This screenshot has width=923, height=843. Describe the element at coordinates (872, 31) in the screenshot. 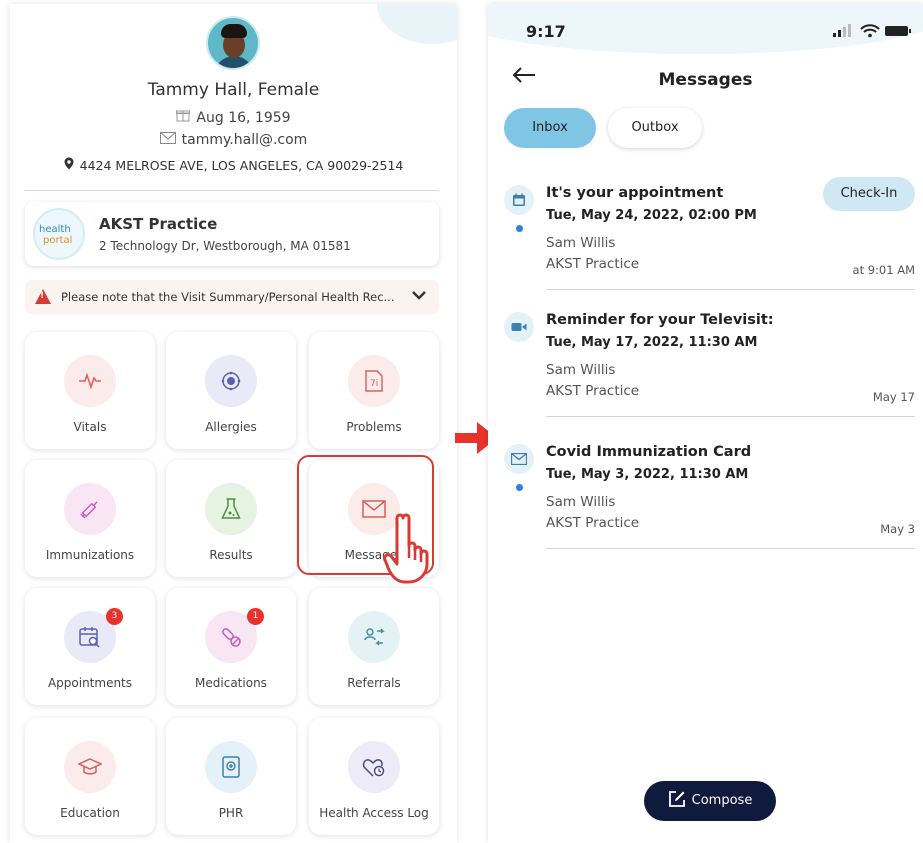

I see `status-icons` at that location.